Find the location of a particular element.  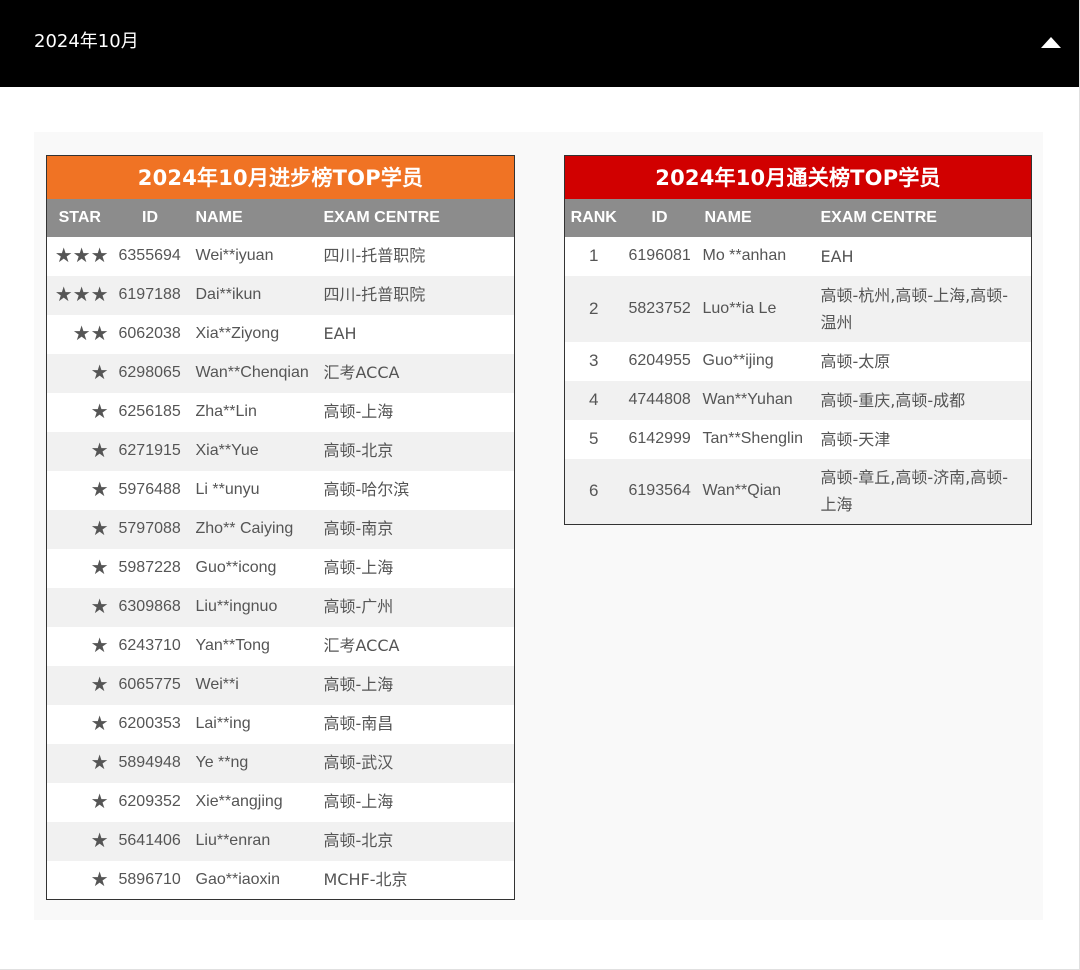

rank: 2 is located at coordinates (593, 308).